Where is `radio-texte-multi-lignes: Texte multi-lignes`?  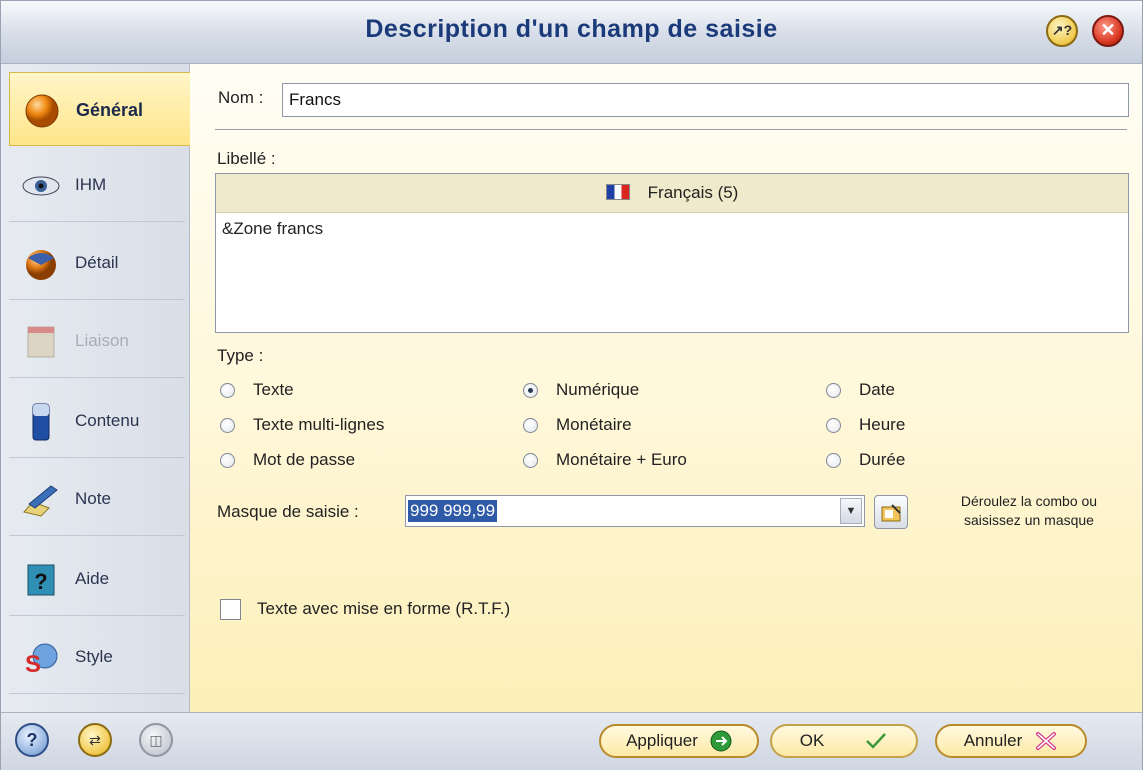 radio-texte-multi-lignes: Texte multi-lignes is located at coordinates (302, 425).